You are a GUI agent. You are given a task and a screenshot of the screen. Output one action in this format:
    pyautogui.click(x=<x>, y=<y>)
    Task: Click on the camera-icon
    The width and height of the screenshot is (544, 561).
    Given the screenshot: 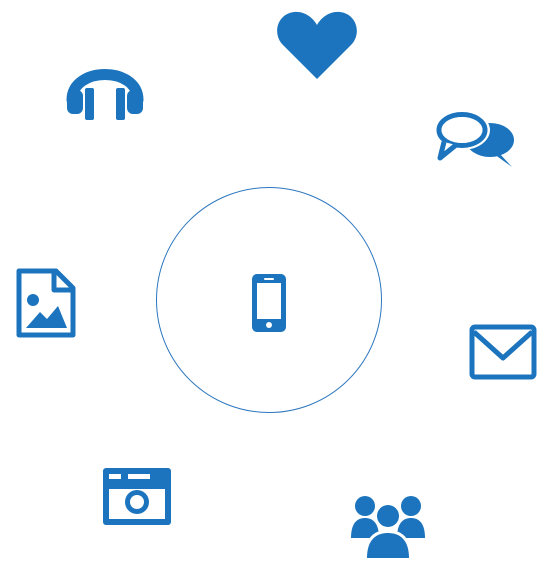 What is the action you would take?
    pyautogui.click(x=137, y=496)
    